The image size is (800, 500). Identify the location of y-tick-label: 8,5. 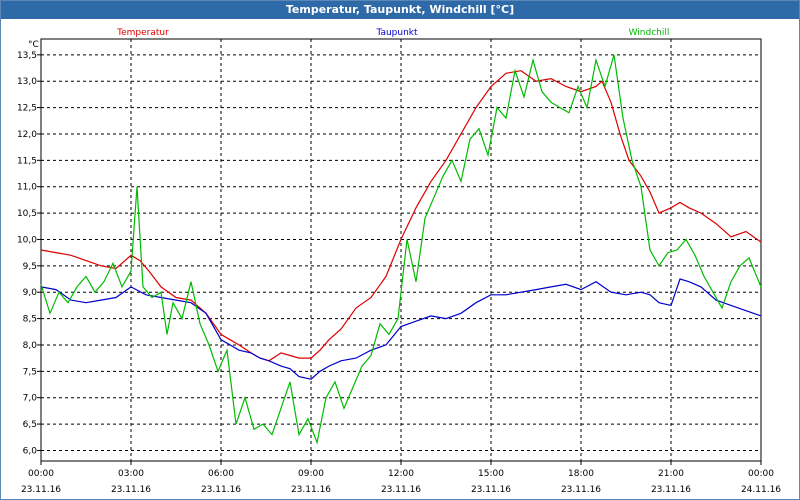
(30, 320).